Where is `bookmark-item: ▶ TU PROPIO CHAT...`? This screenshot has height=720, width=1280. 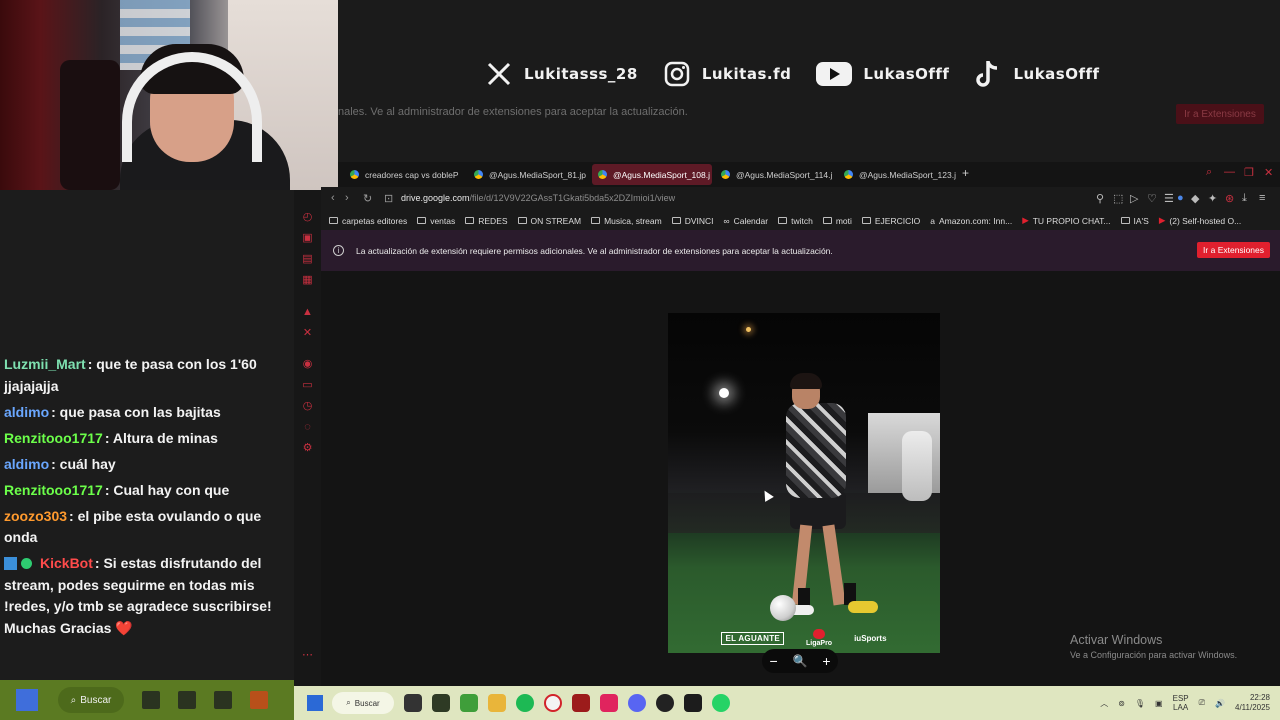 bookmark-item: ▶ TU PROPIO CHAT... is located at coordinates (1066, 220).